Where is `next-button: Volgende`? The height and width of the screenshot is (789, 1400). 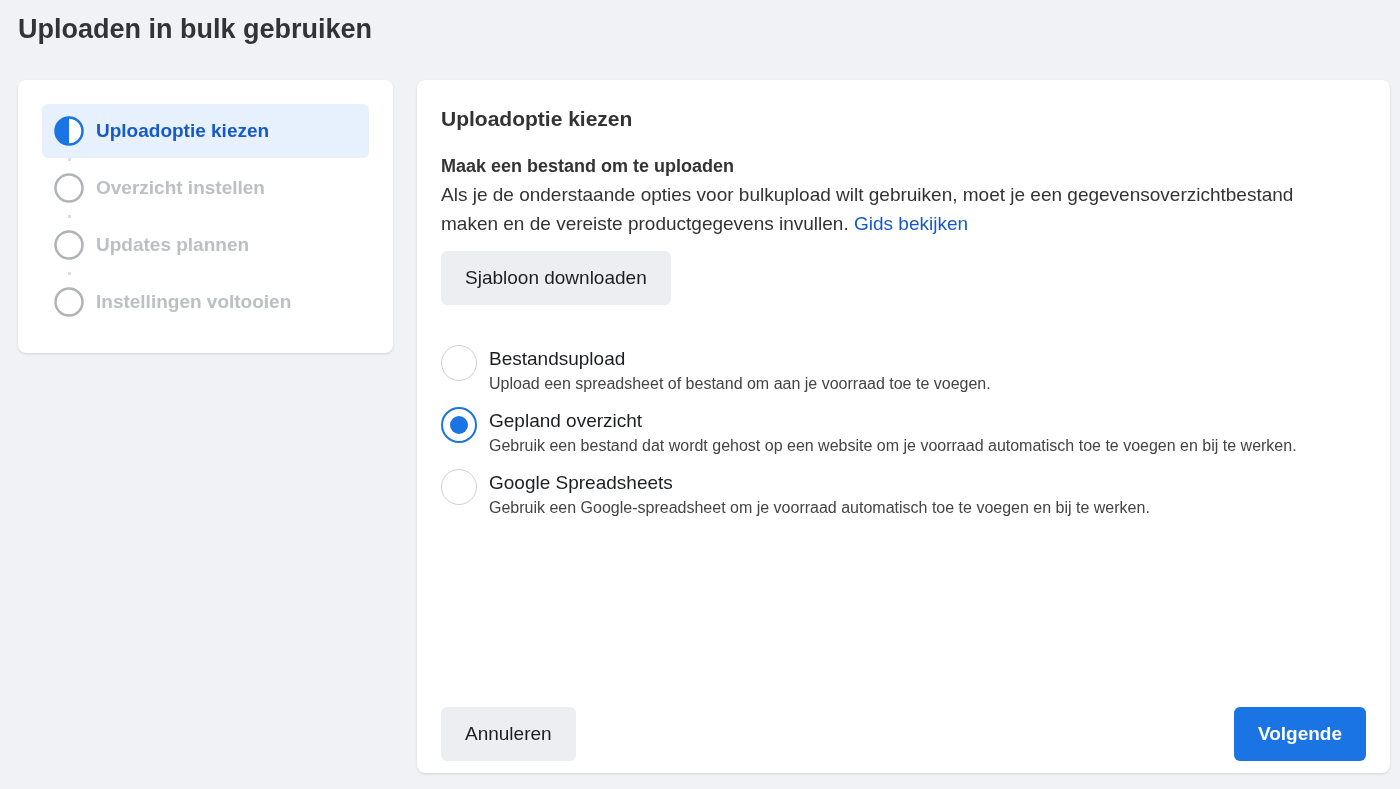 next-button: Volgende is located at coordinates (1299, 734).